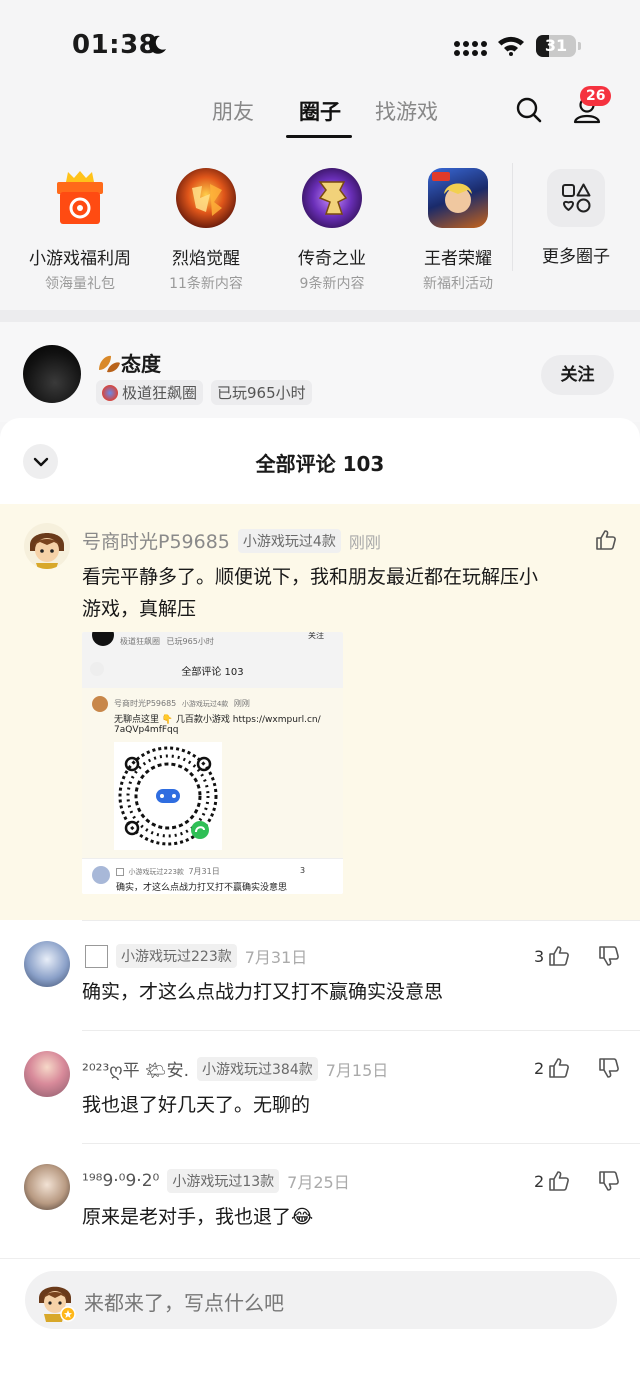  Describe the element at coordinates (332, 198) in the screenshot. I see `game-dragon-icon` at that location.